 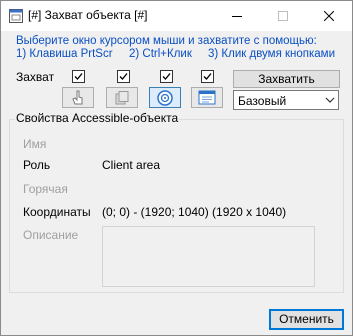 I want to click on target-icon, so click(x=165, y=97).